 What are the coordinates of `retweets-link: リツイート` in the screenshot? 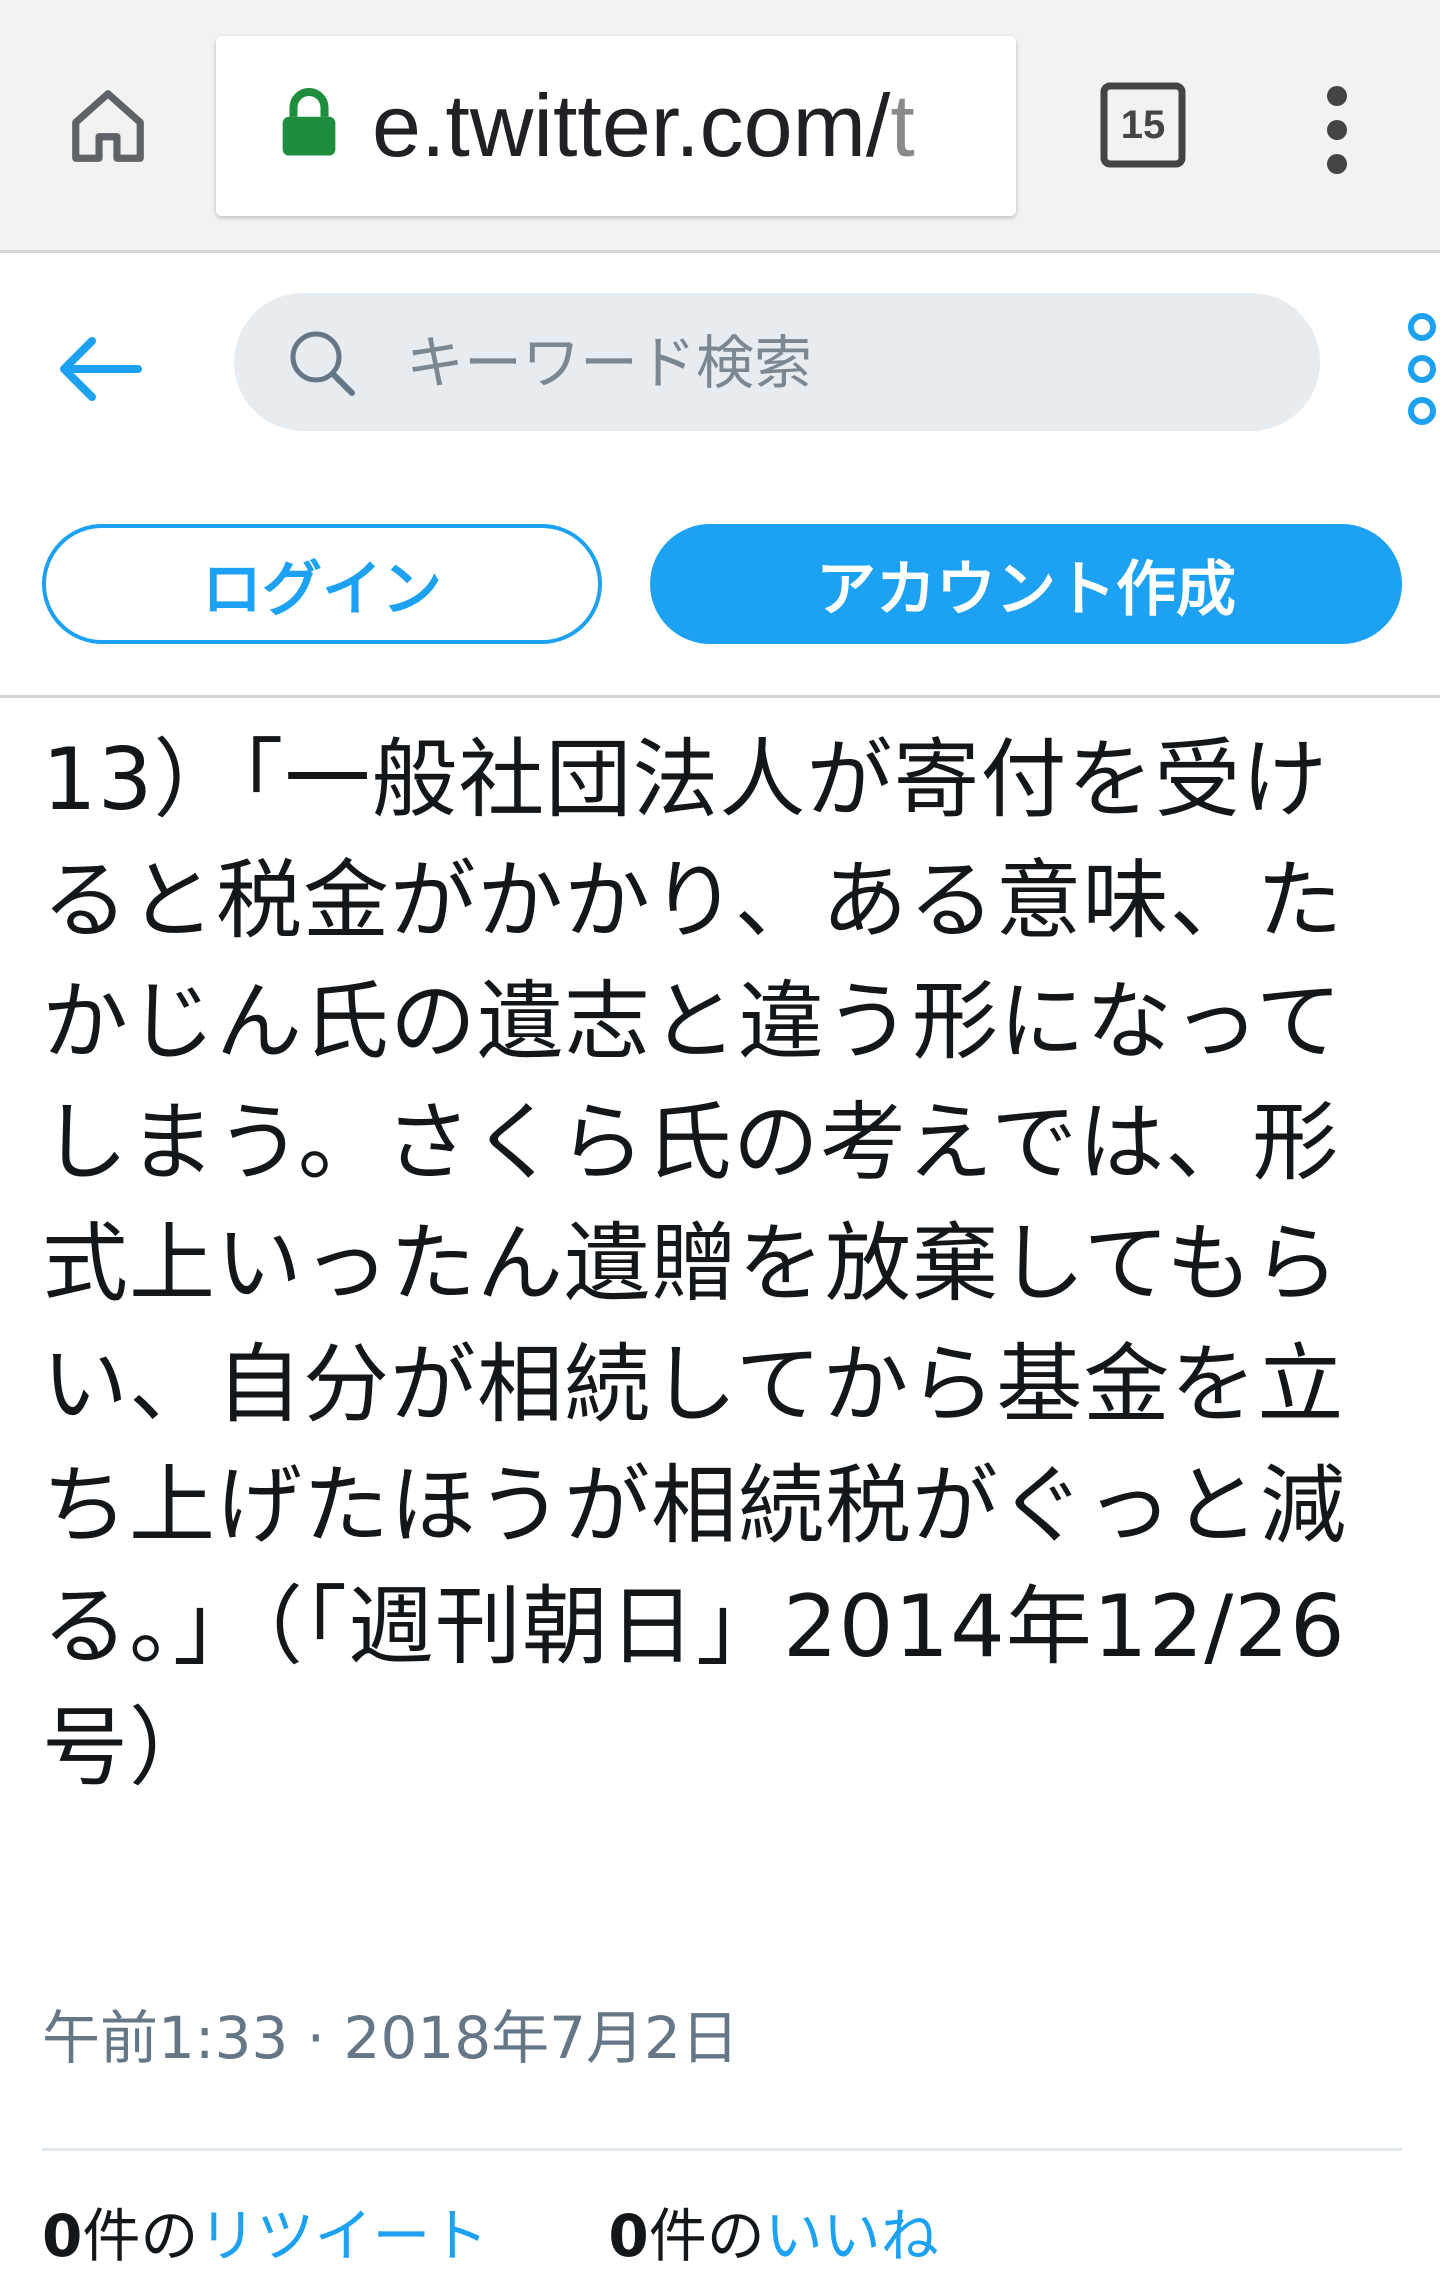 It's located at (343, 2236).